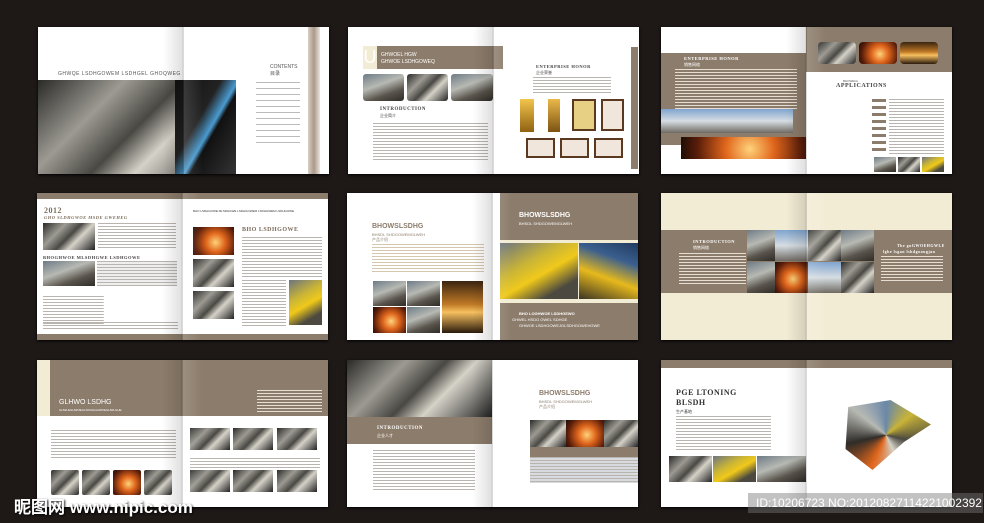 Image resolution: width=984 pixels, height=523 pixels. Describe the element at coordinates (584, 452) in the screenshot. I see `tan-bar` at that location.